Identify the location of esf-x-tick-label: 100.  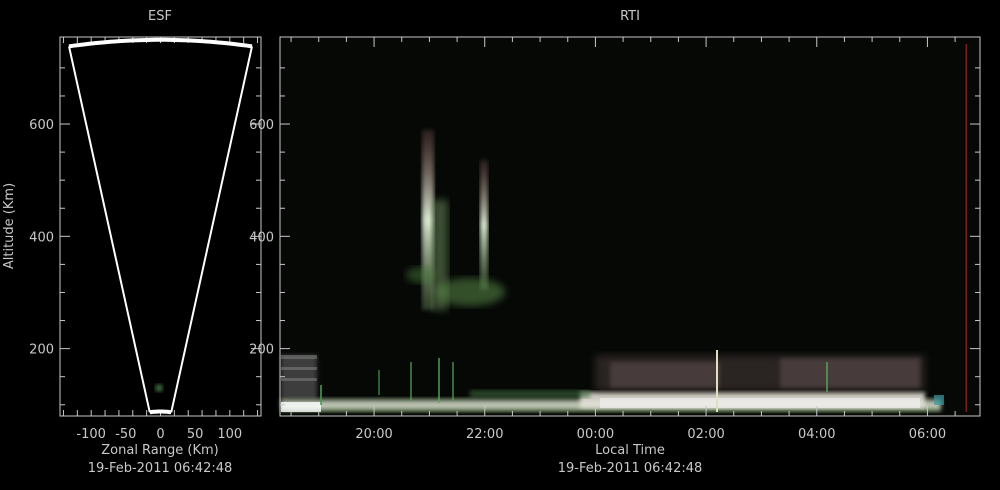
(229, 434).